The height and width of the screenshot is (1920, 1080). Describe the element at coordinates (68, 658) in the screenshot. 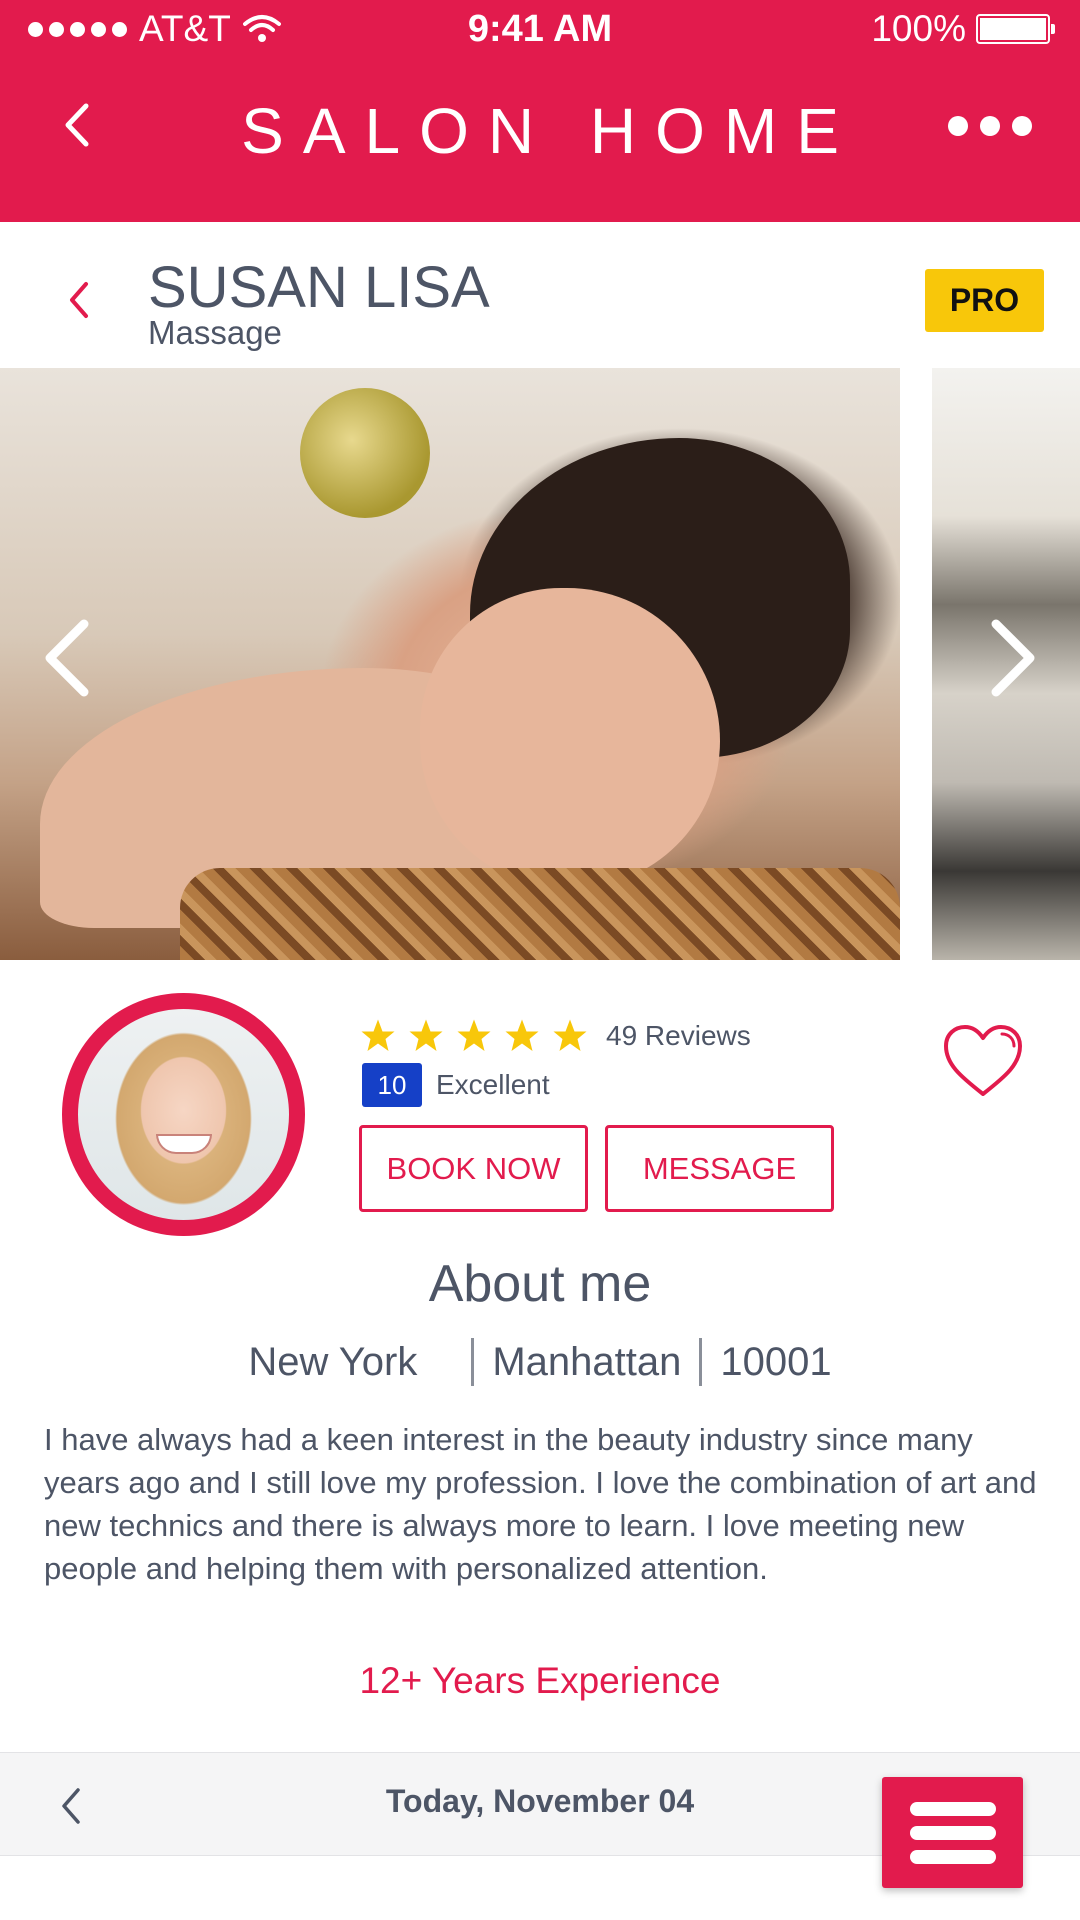

I see `gallery-prev-icon` at that location.